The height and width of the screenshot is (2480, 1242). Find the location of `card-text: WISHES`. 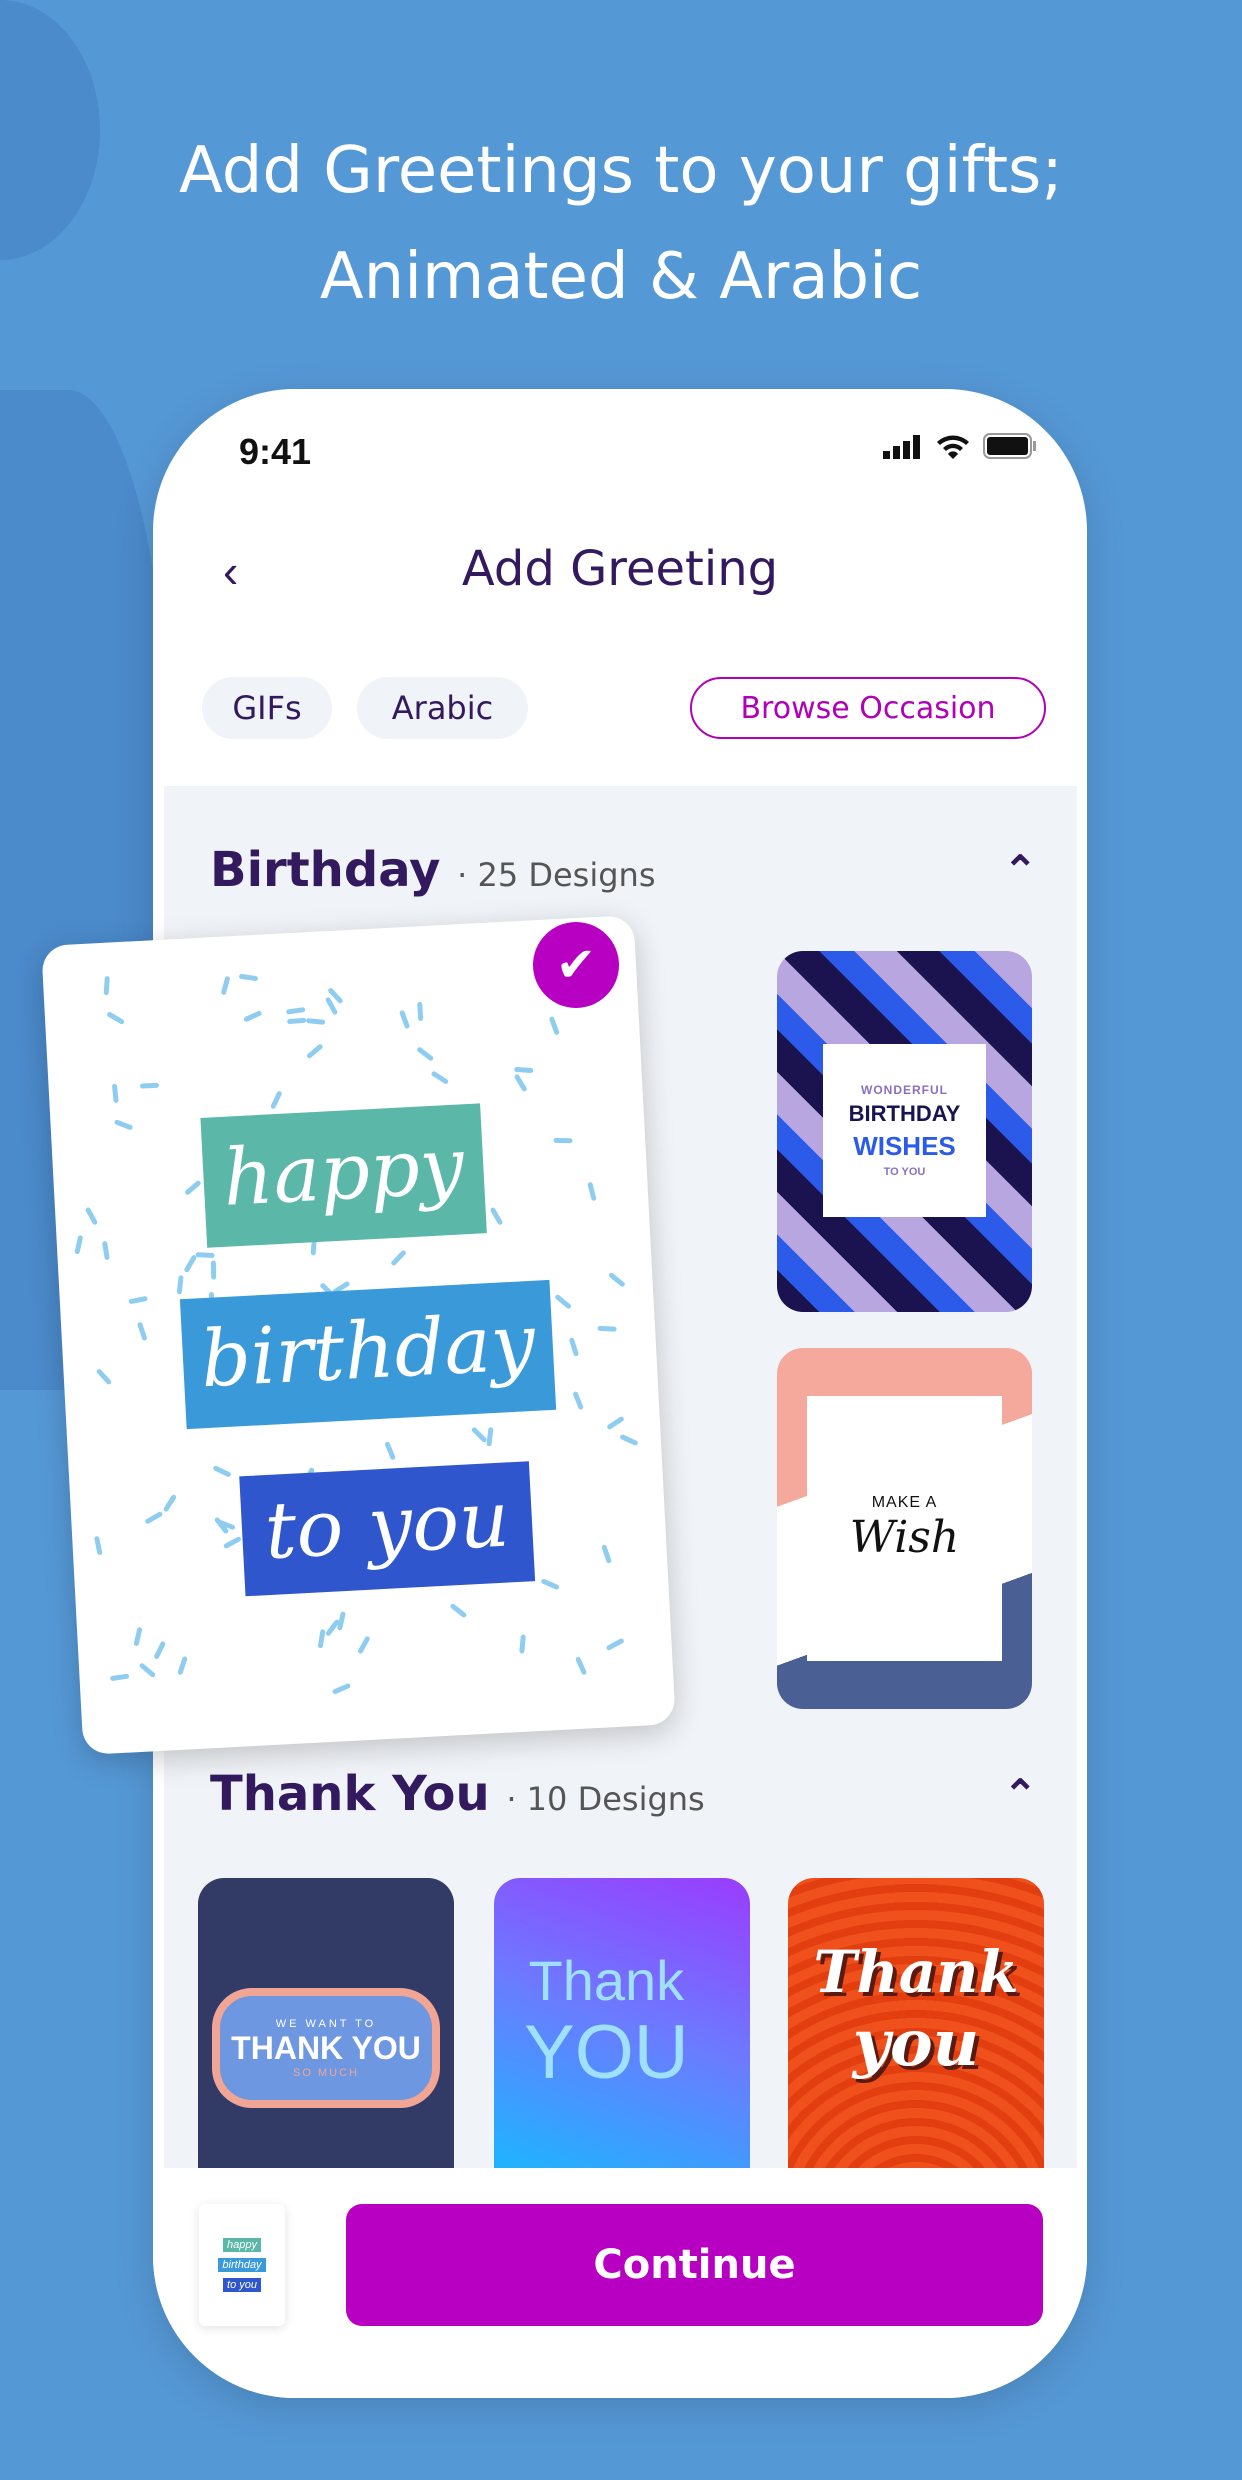

card-text: WISHES is located at coordinates (904, 1146).